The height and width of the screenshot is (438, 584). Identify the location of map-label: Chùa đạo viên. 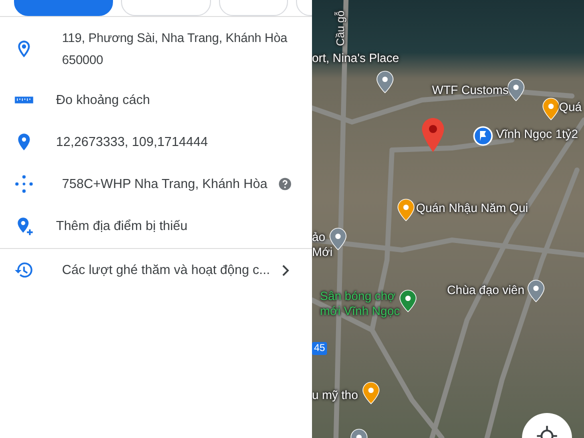
(485, 290).